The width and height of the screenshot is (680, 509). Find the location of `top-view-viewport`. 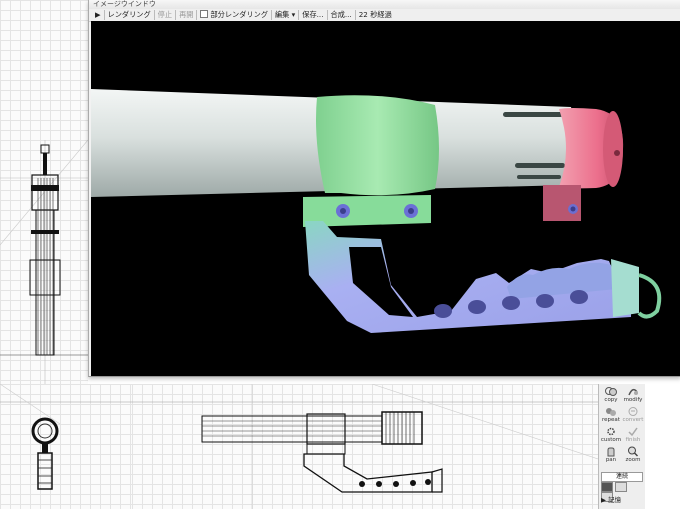

top-view-viewport is located at coordinates (66, 446).